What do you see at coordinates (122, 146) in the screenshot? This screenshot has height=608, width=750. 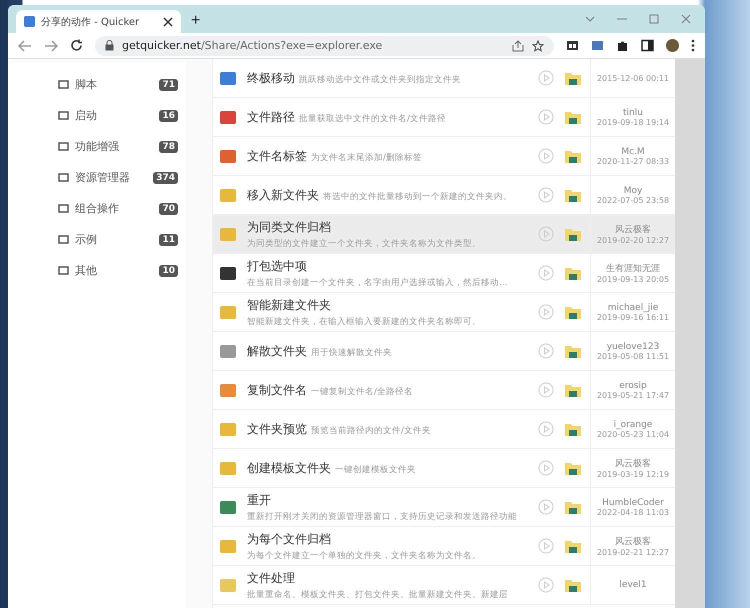 I see `sidebar-item: 功能增强 78` at bounding box center [122, 146].